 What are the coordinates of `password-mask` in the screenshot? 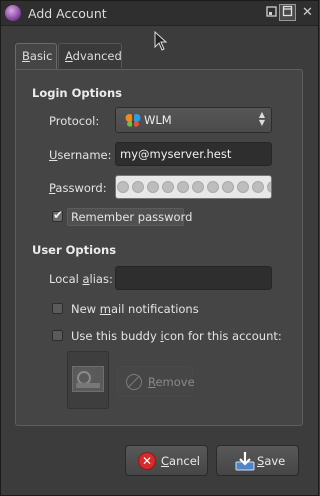 It's located at (194, 188).